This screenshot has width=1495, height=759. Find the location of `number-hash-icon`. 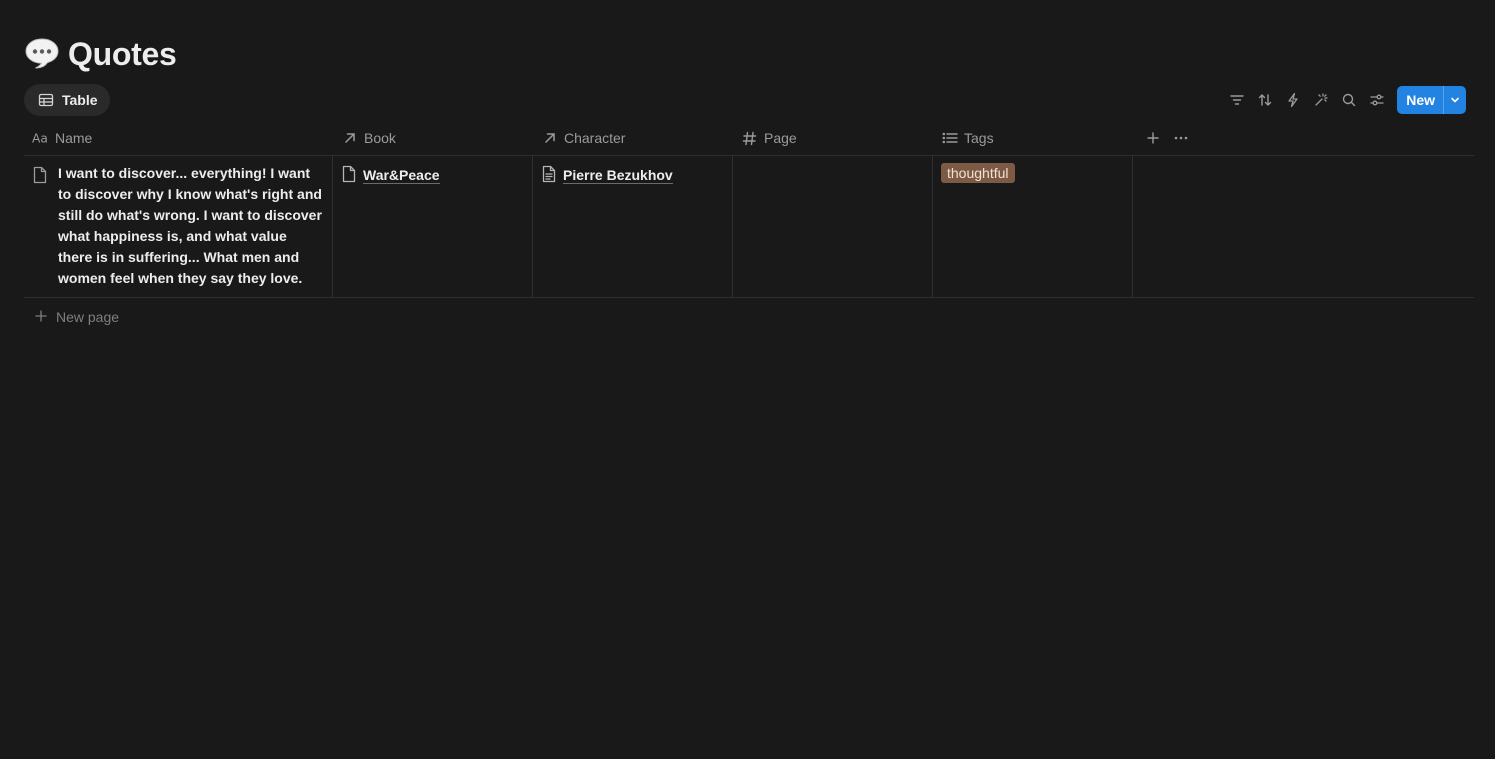

number-hash-icon is located at coordinates (749, 138).